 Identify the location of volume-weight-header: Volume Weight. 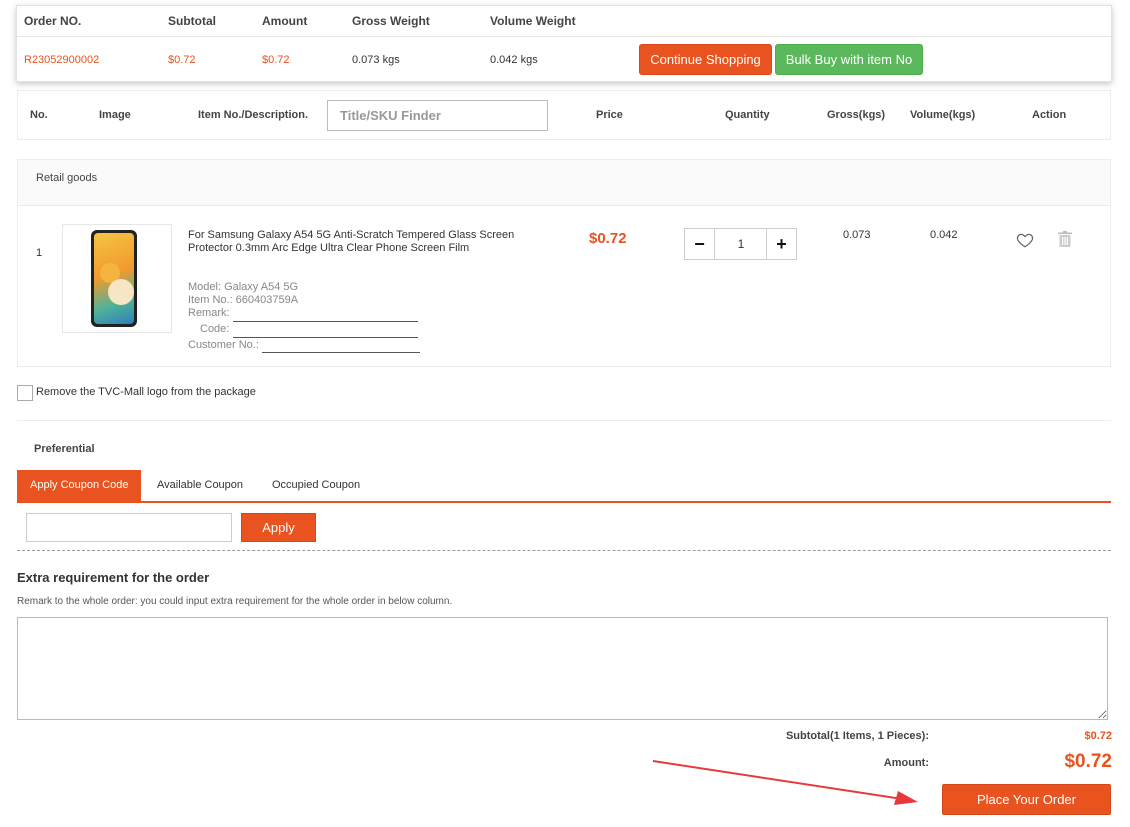
(533, 21).